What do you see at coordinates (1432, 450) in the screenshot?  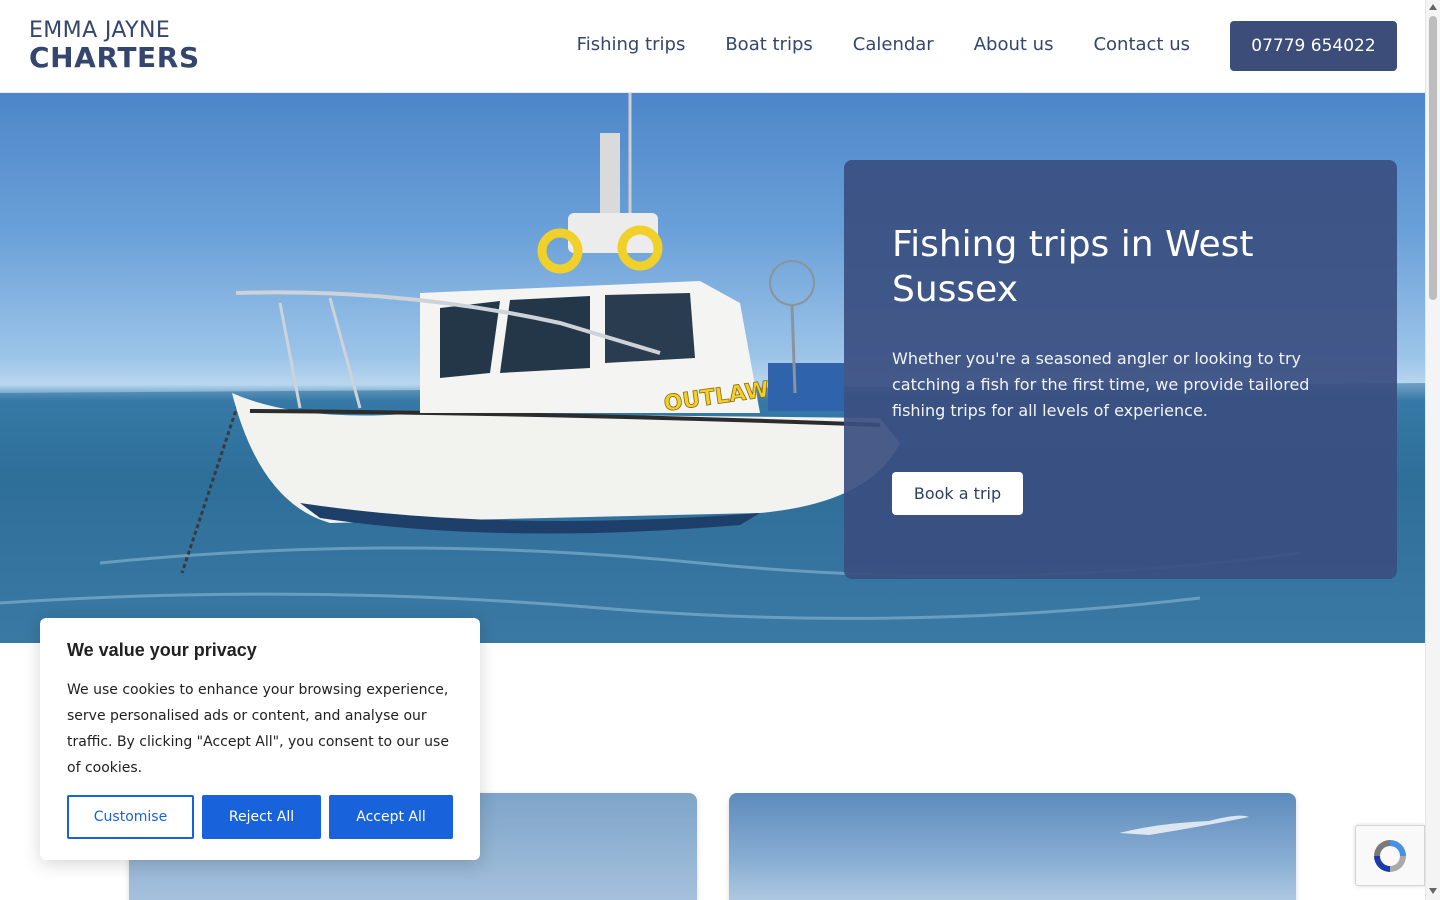 I see `page-scrollbar` at bounding box center [1432, 450].